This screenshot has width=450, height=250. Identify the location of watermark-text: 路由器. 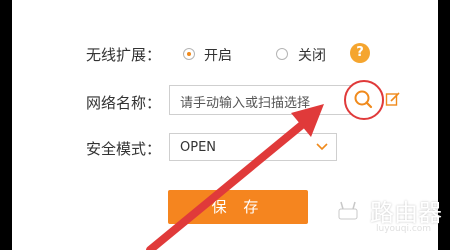
(406, 213).